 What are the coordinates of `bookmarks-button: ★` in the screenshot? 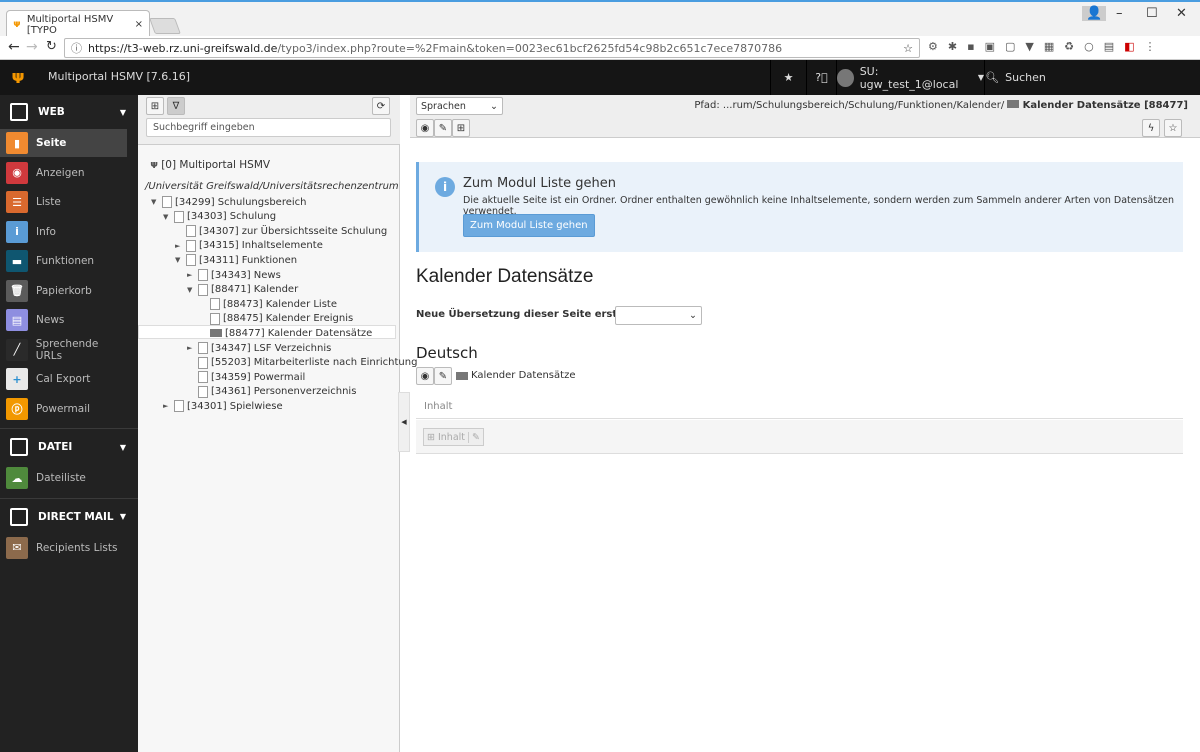 It's located at (788, 77).